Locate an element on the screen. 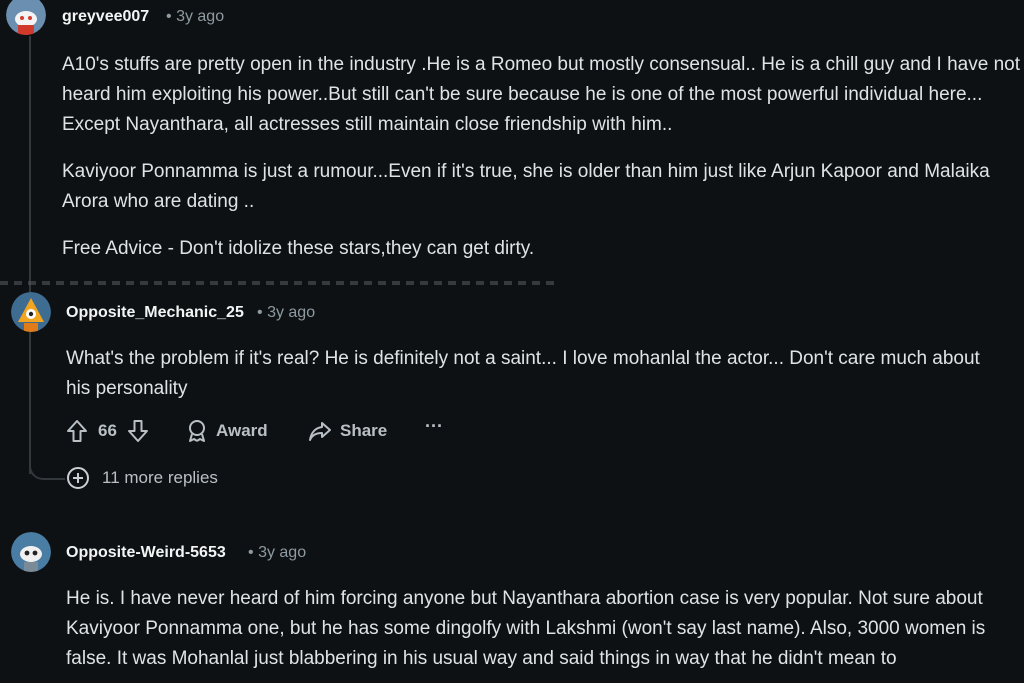  upvote-arrow-icon is located at coordinates (77, 431).